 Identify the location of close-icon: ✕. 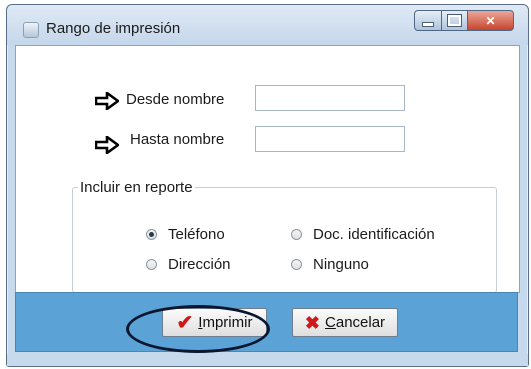
(490, 20).